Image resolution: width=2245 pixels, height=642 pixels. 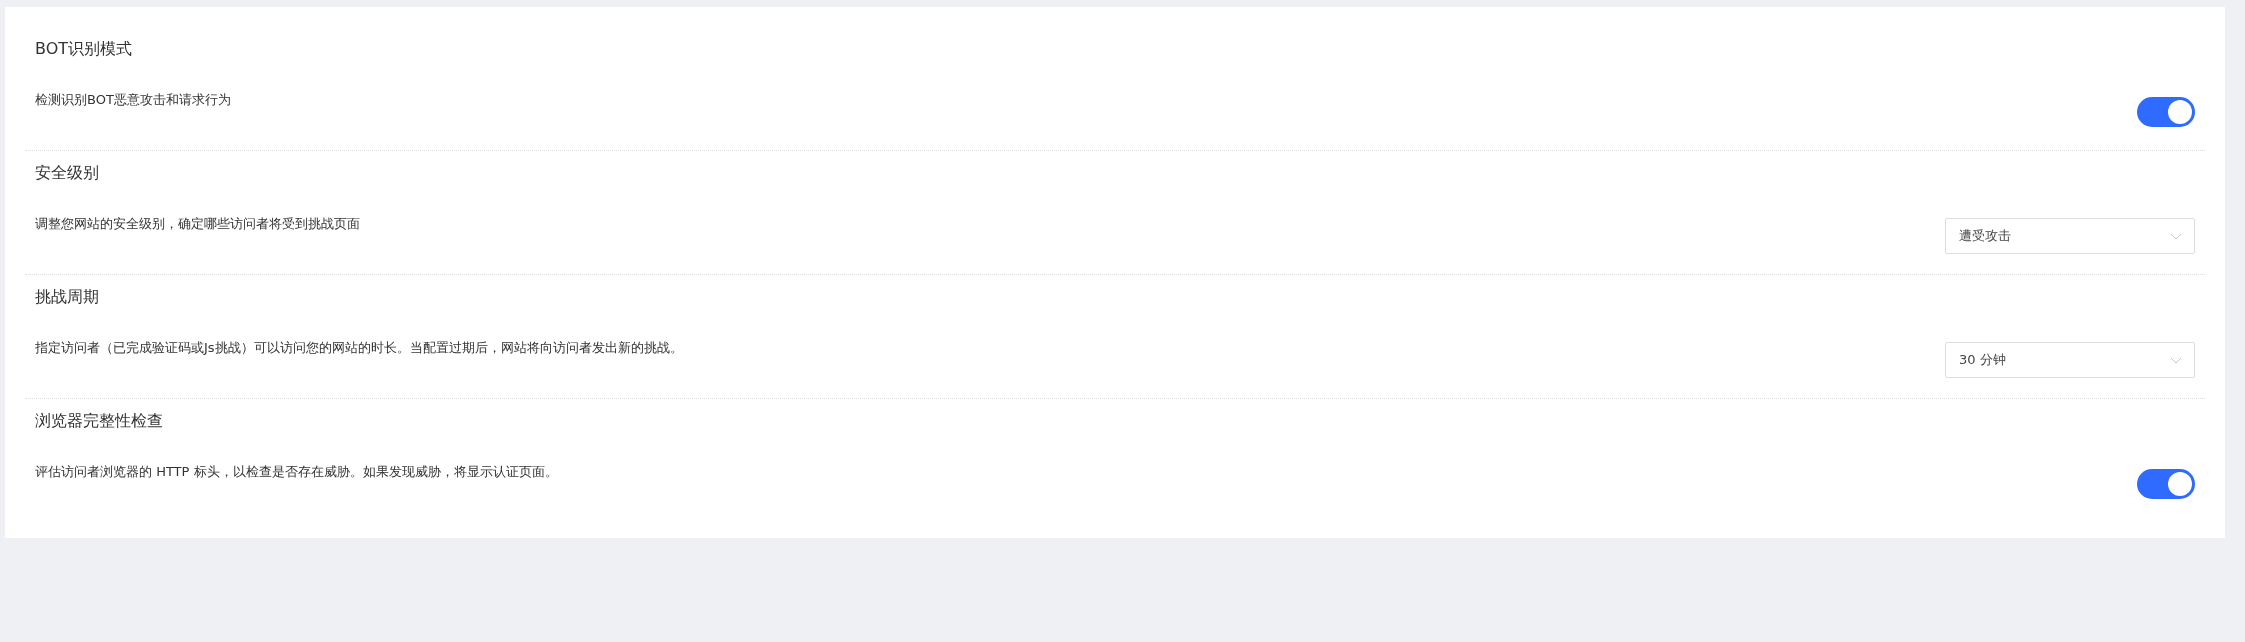 I want to click on setting-title: BOT识别模式, so click(x=84, y=49).